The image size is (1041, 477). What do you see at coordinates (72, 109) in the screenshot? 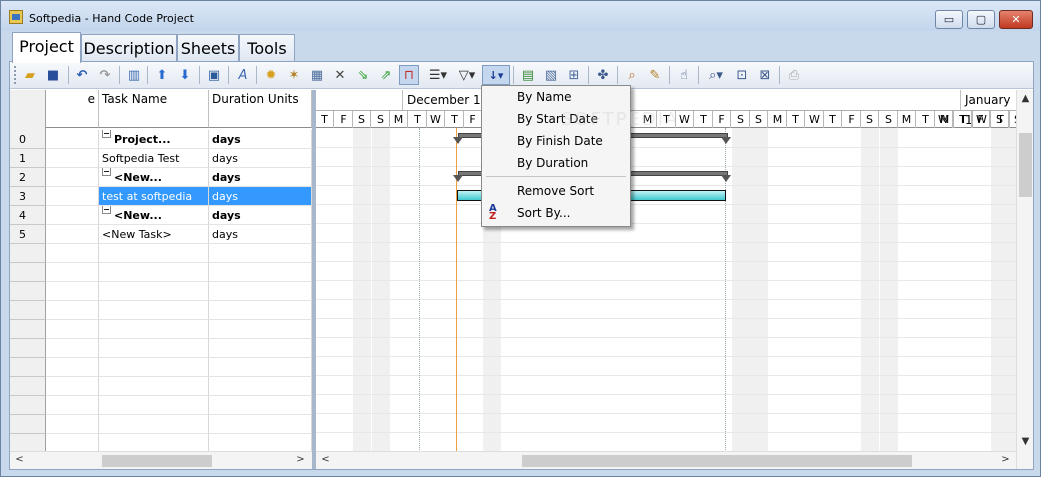
I see `column-header-e: e` at bounding box center [72, 109].